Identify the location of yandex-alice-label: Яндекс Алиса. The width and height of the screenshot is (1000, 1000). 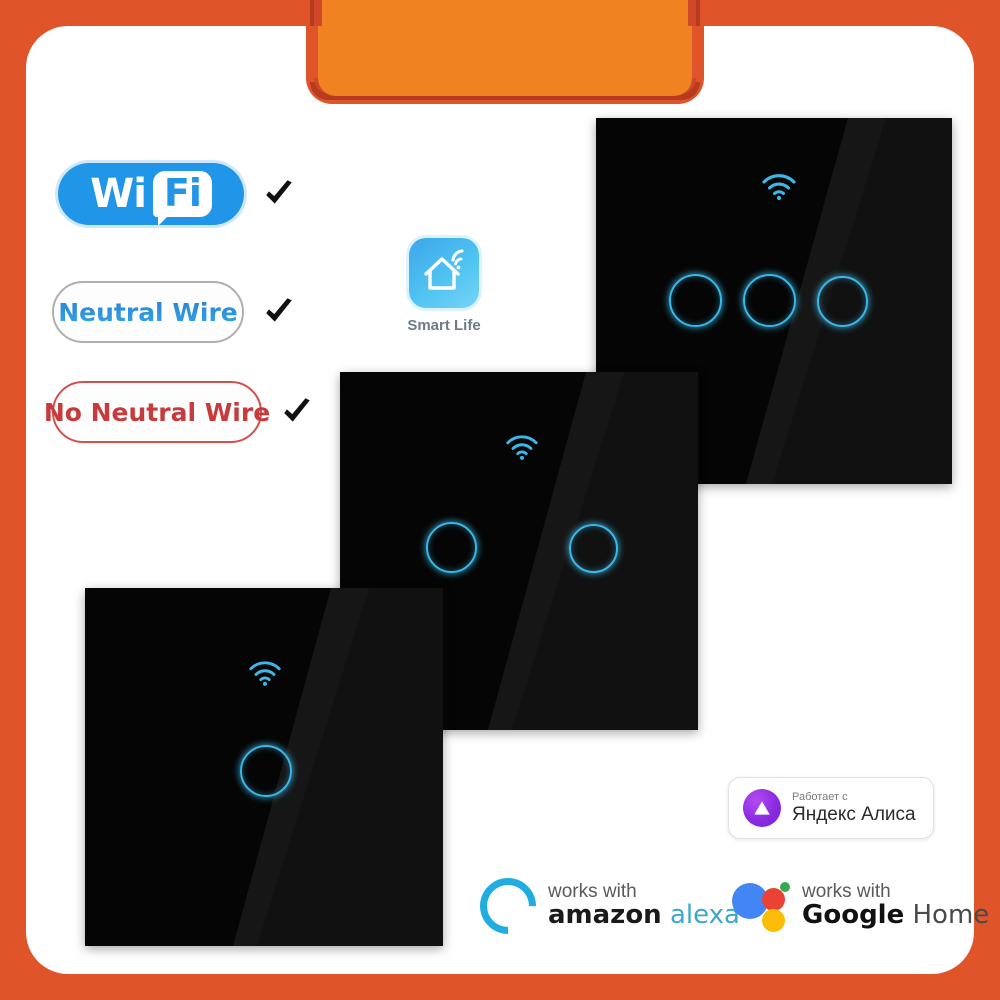
(854, 814).